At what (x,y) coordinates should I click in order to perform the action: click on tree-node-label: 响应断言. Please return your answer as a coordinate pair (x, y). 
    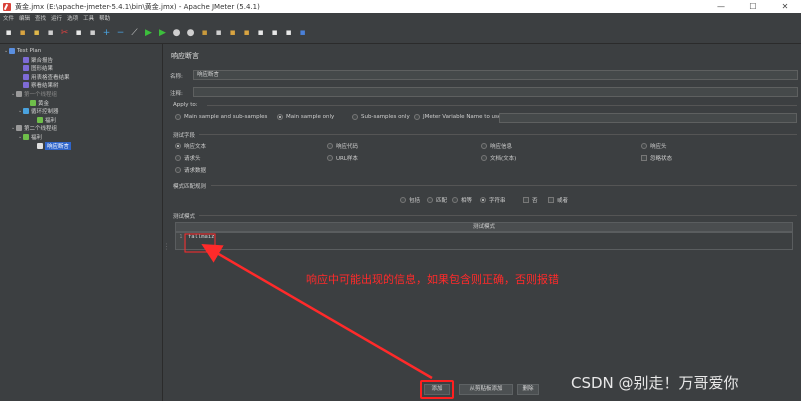
    Looking at the image, I should click on (58, 145).